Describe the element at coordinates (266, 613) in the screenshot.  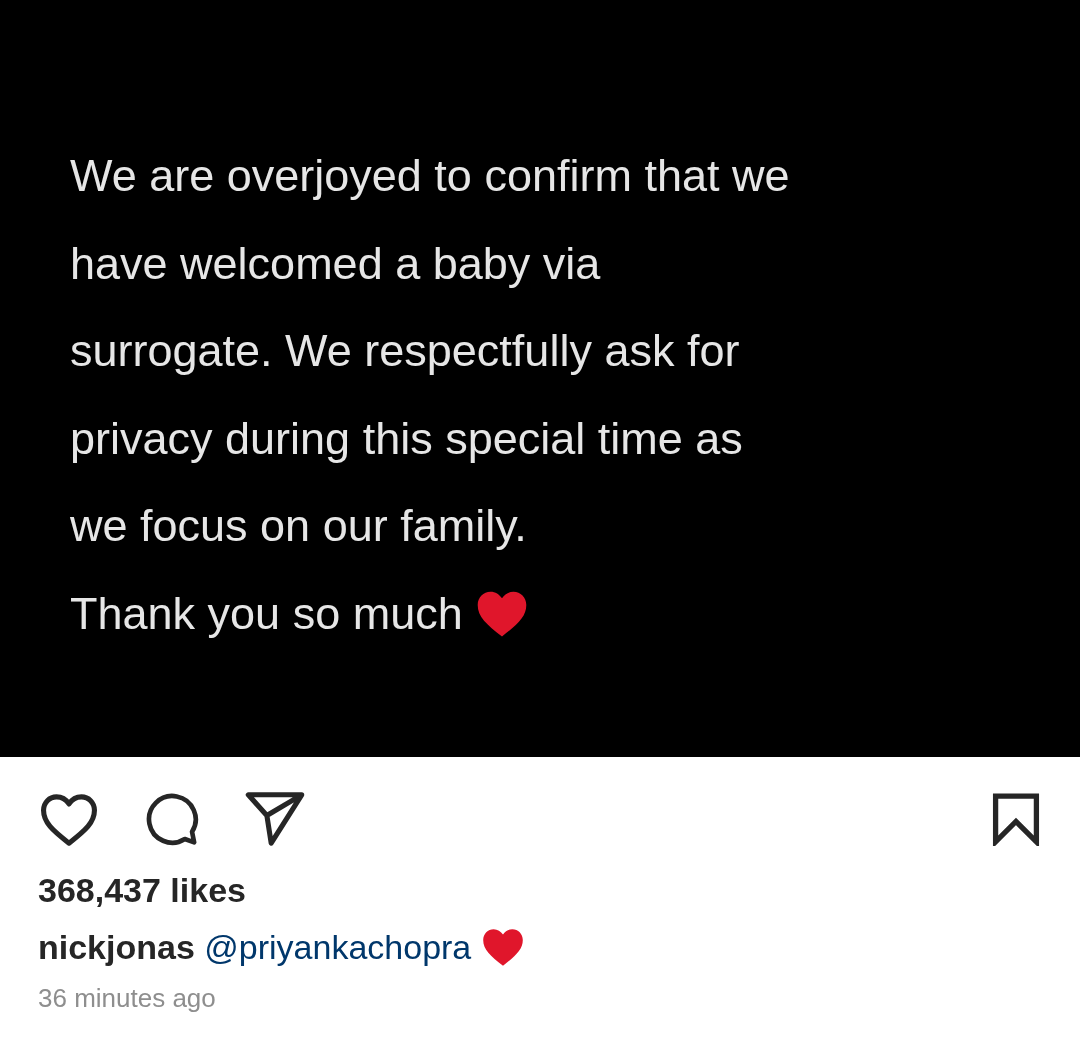
I see `closing-text: Thank you so much` at that location.